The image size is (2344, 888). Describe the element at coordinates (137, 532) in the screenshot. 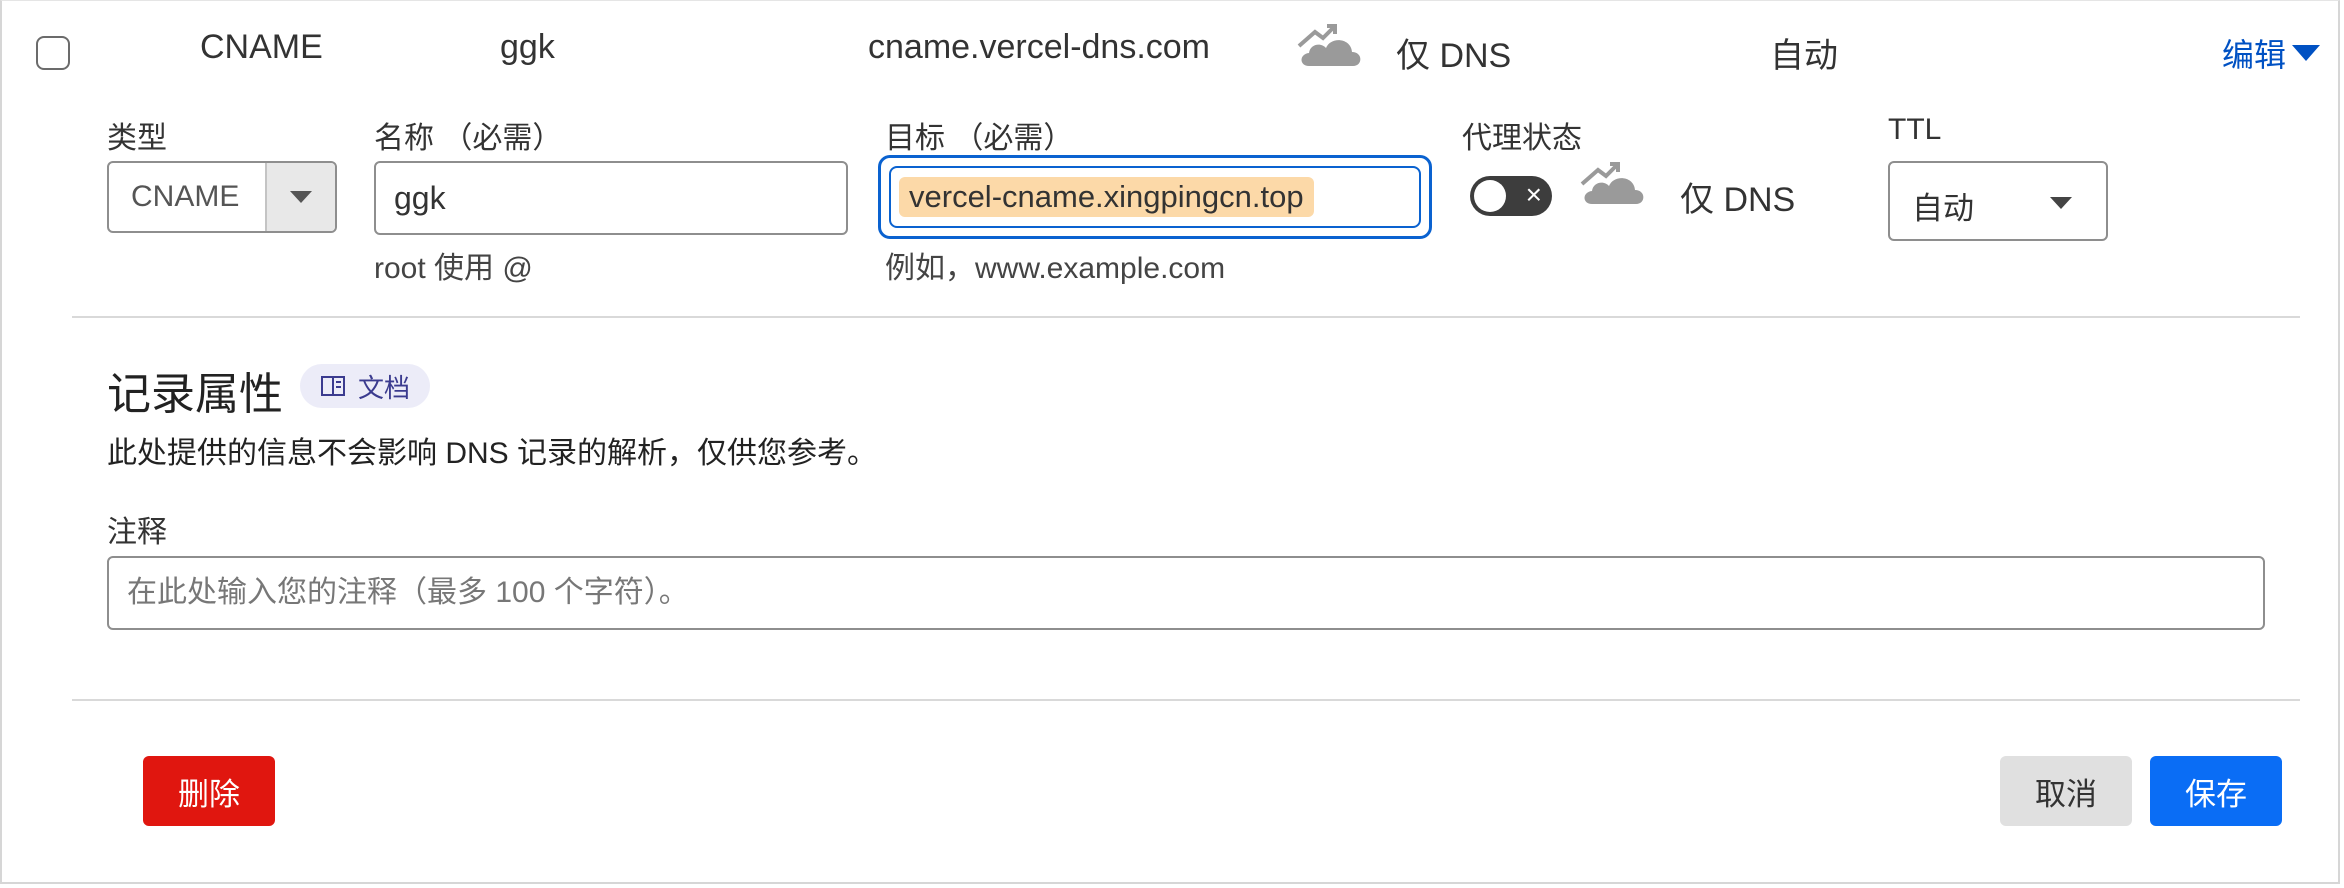

I see `comment-label: 注释` at that location.